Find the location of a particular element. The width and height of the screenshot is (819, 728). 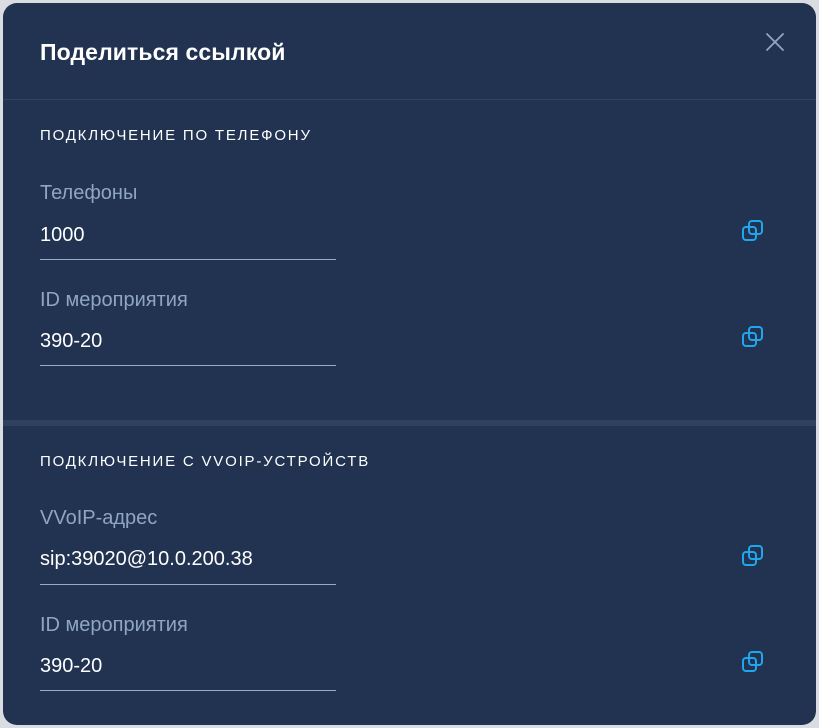

close-button is located at coordinates (775, 42).